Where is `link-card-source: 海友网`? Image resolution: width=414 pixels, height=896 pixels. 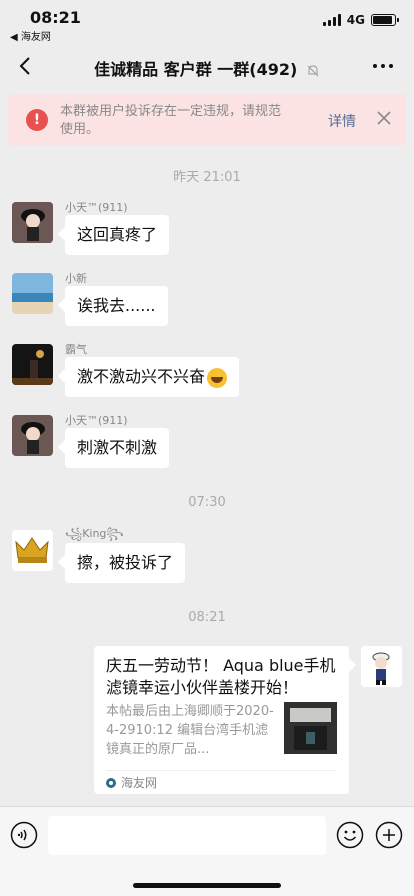 link-card-source: 海友网 is located at coordinates (131, 782).